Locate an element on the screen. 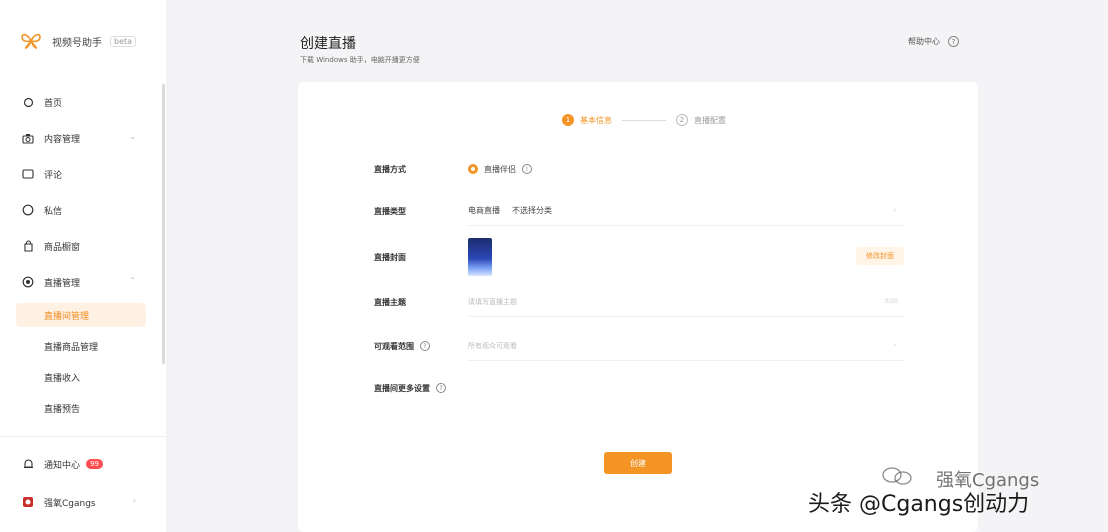 This screenshot has height=532, width=1108. step-live-config: 2 直播配置 is located at coordinates (701, 120).